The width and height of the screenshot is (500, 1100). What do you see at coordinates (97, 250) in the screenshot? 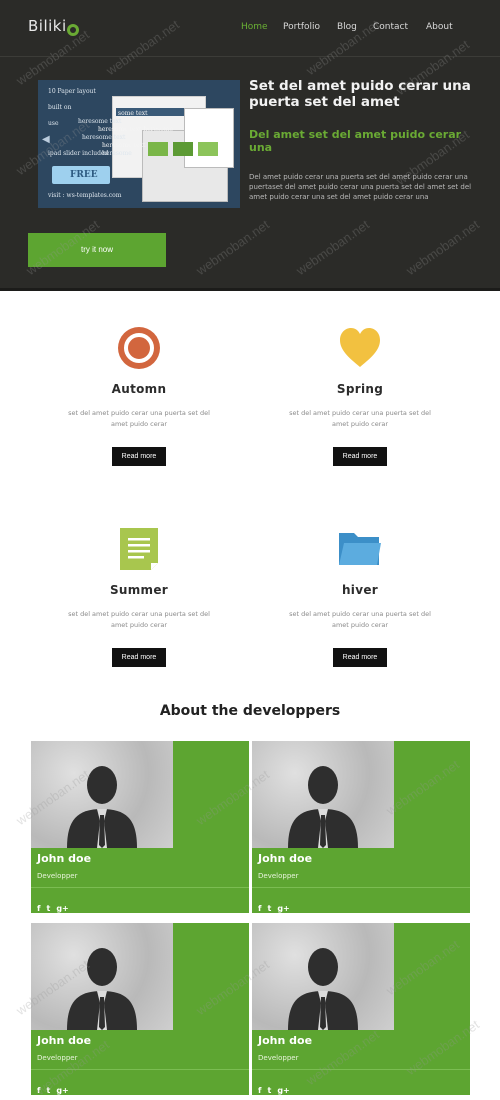
I see `try-it-now-button: try it now` at bounding box center [97, 250].